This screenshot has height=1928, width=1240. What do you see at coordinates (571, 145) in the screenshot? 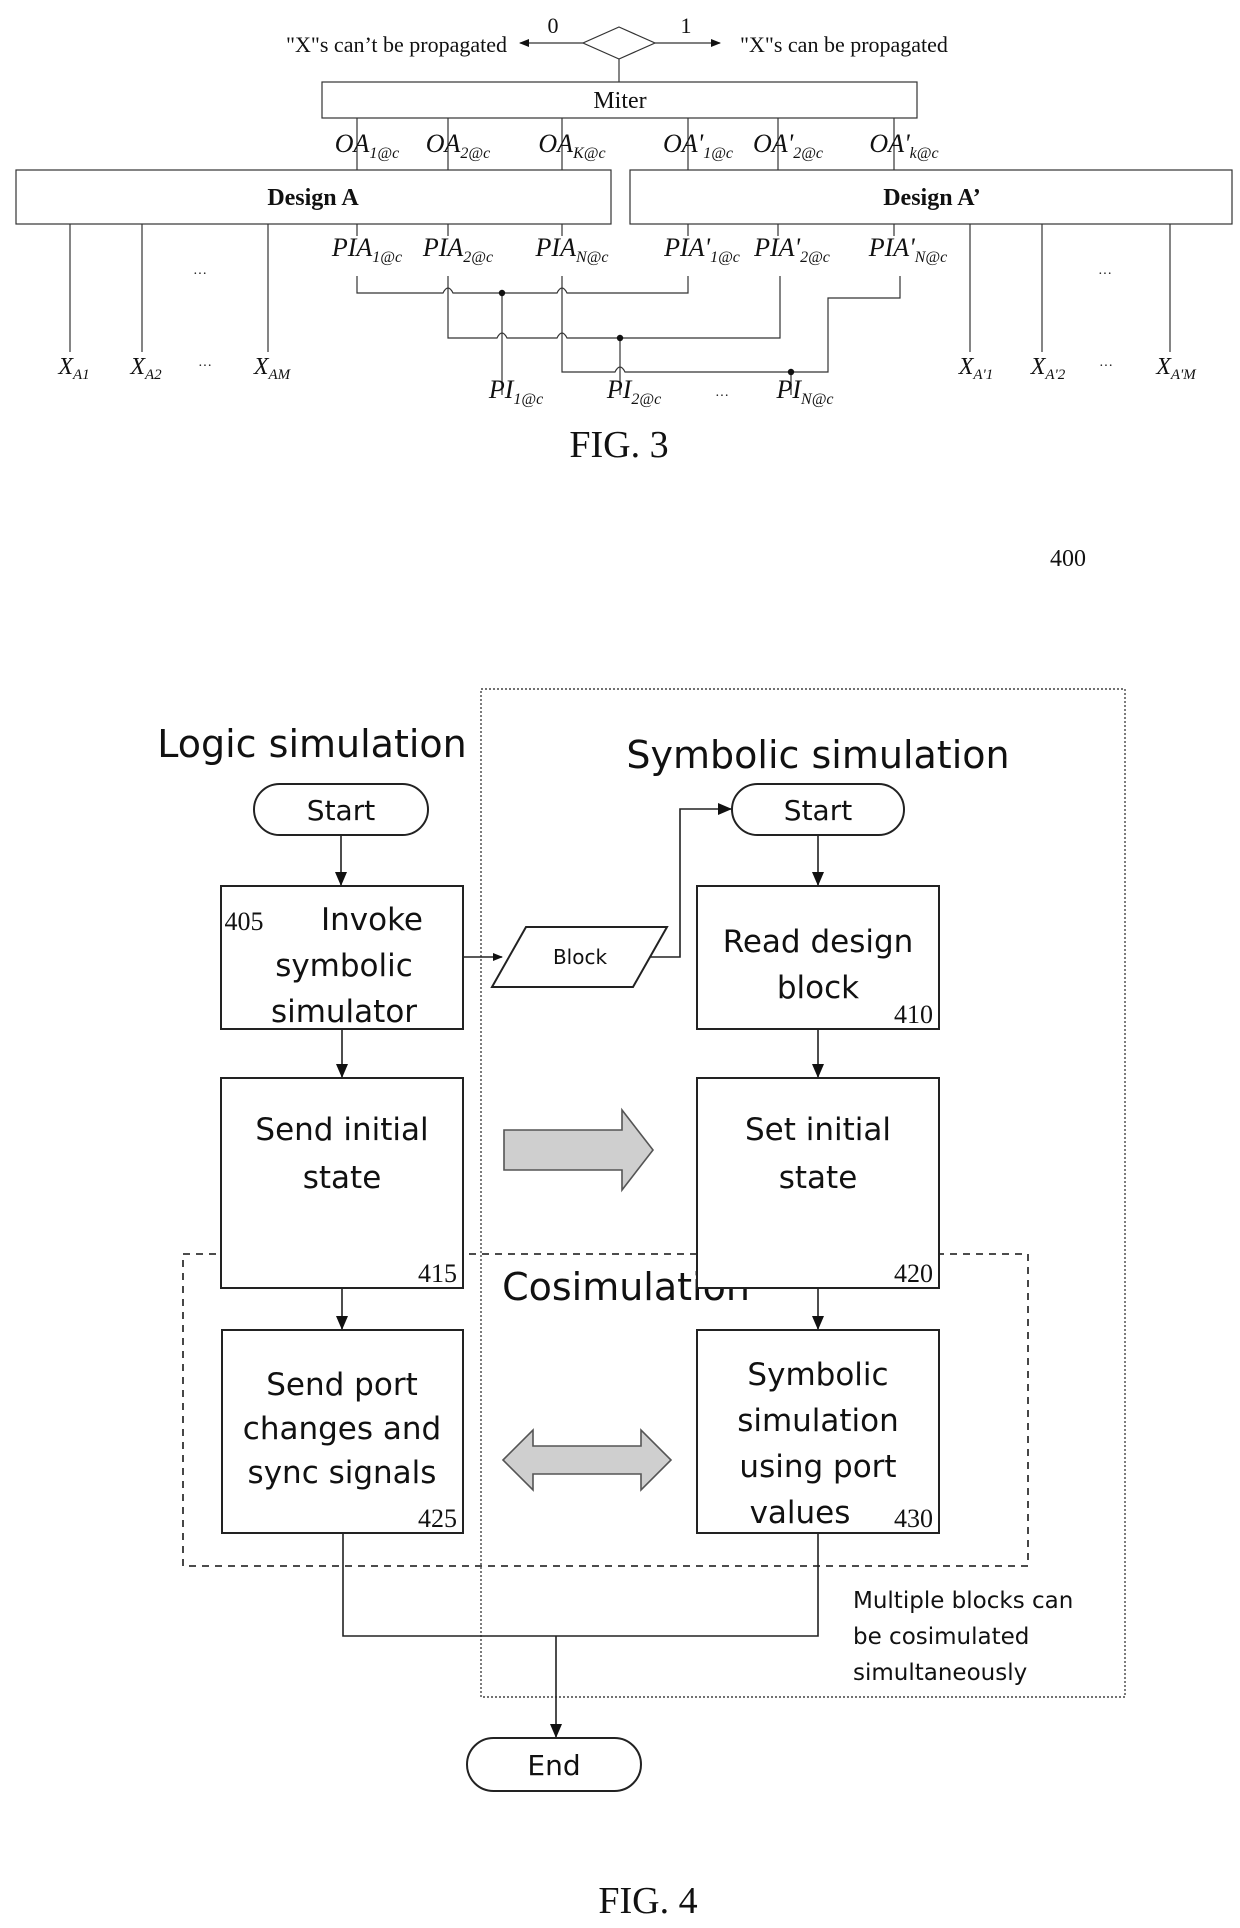
I see `output-label-a-3: OAK@c` at bounding box center [571, 145].